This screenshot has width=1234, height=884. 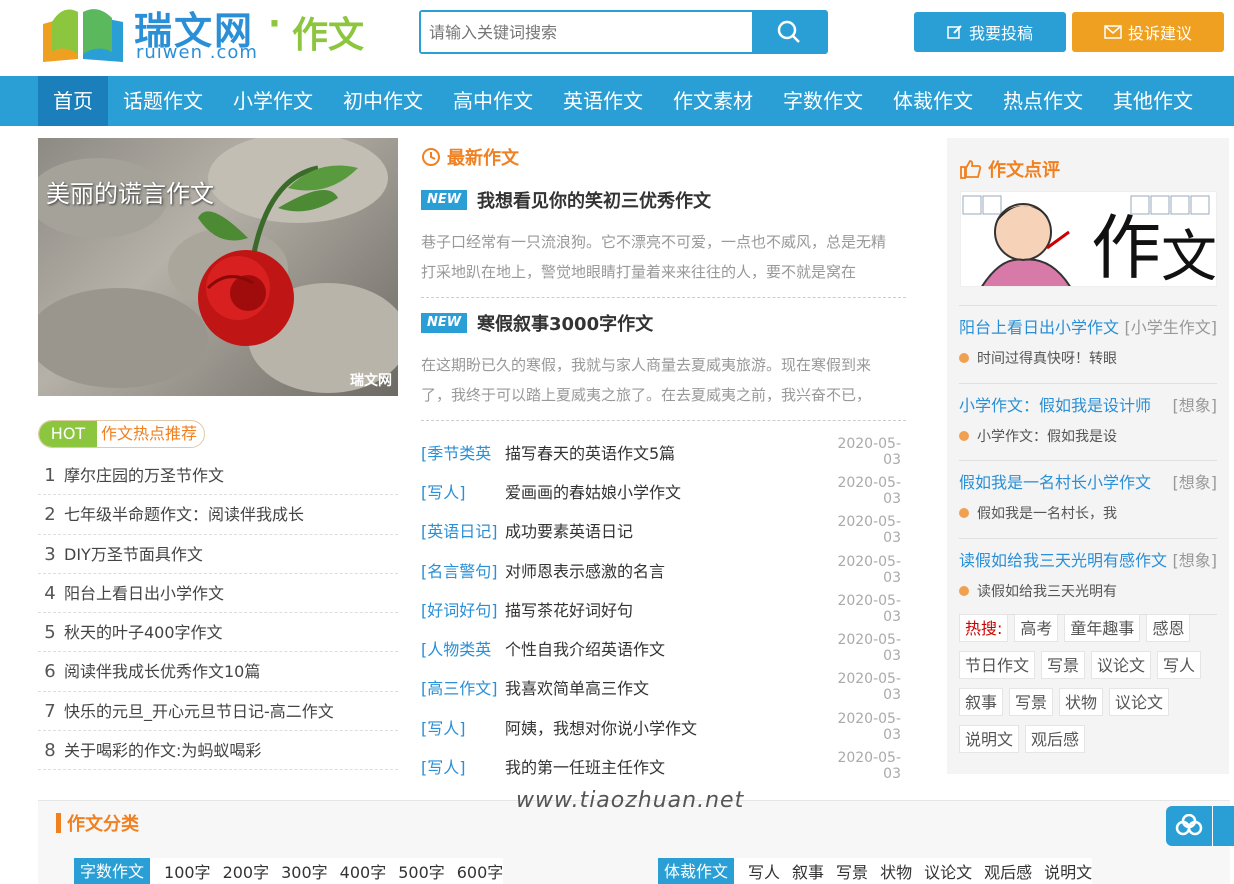 I want to click on review-title: 假如我是一名村长小学作文, so click(x=1055, y=481).